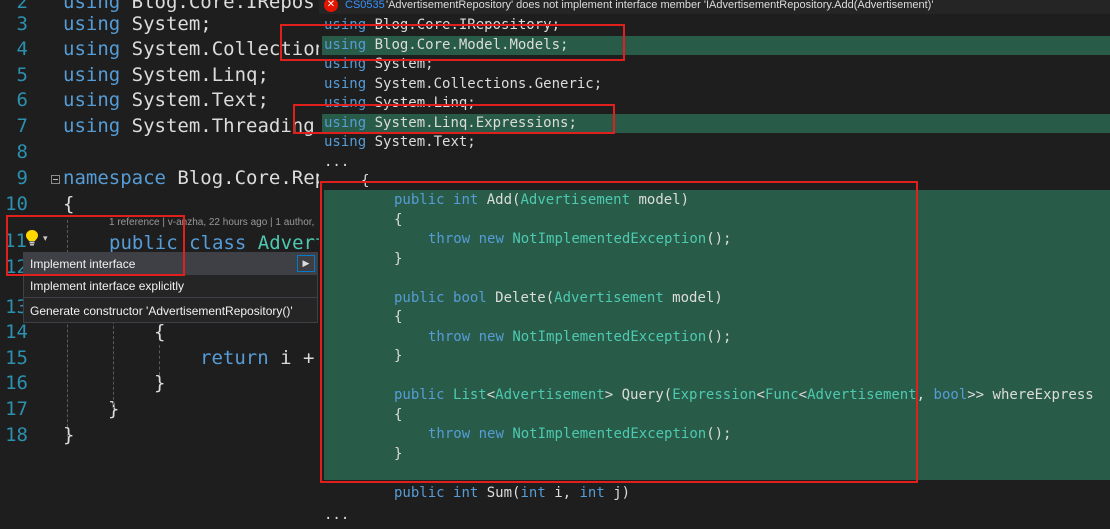 This screenshot has height=529, width=1110. What do you see at coordinates (512, 493) in the screenshot?
I see `preview-line: public int Sum(int i, int j)` at bounding box center [512, 493].